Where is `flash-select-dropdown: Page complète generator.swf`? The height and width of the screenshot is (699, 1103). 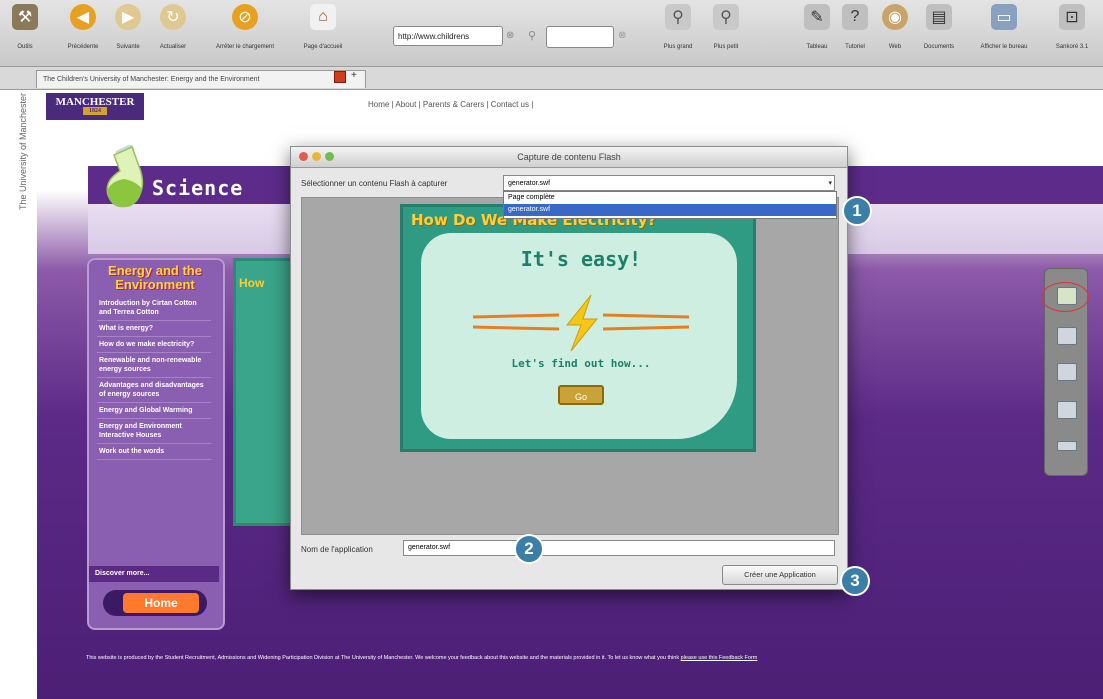 flash-select-dropdown: Page complète generator.swf is located at coordinates (670, 205).